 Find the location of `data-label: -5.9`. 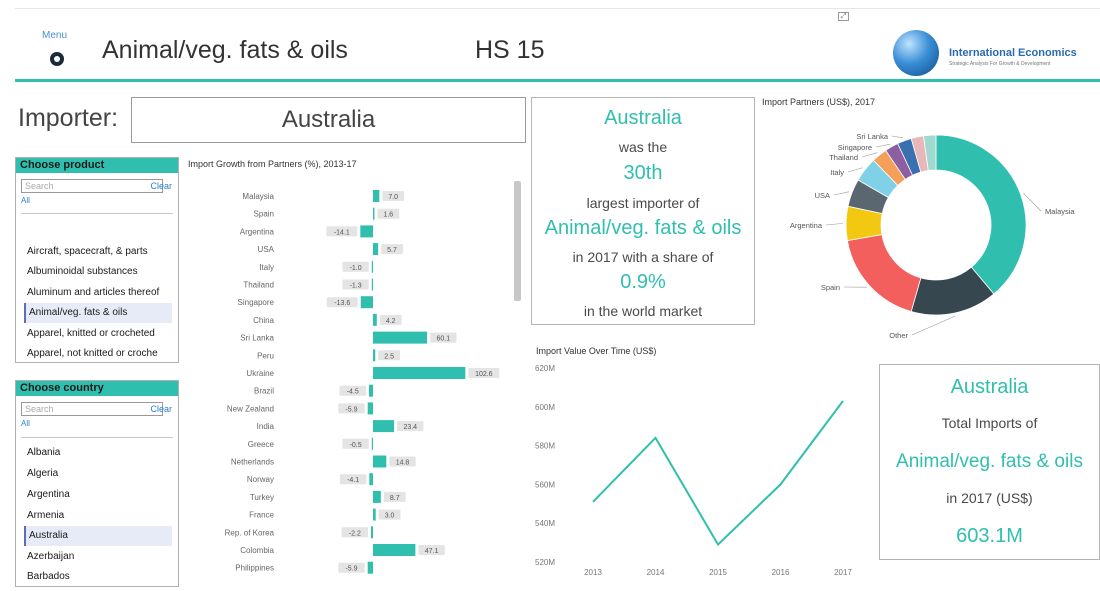

data-label: -5.9 is located at coordinates (351, 409).